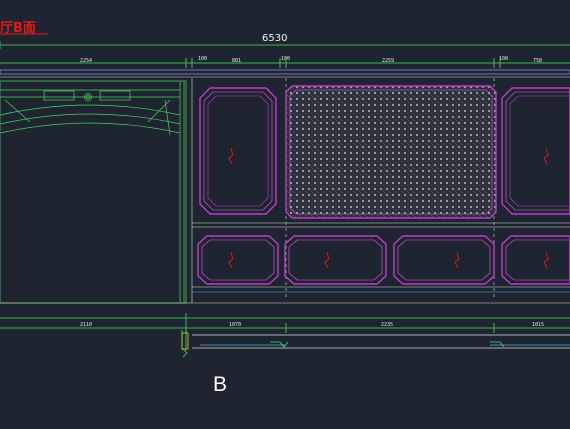 This screenshot has width=570, height=429. Describe the element at coordinates (285, 73) in the screenshot. I see `ceiling-band` at that location.